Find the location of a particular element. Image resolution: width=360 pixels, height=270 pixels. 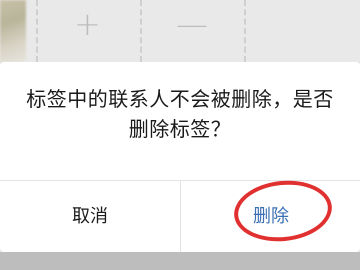

screen-bottom-bar is located at coordinates (180, 261).